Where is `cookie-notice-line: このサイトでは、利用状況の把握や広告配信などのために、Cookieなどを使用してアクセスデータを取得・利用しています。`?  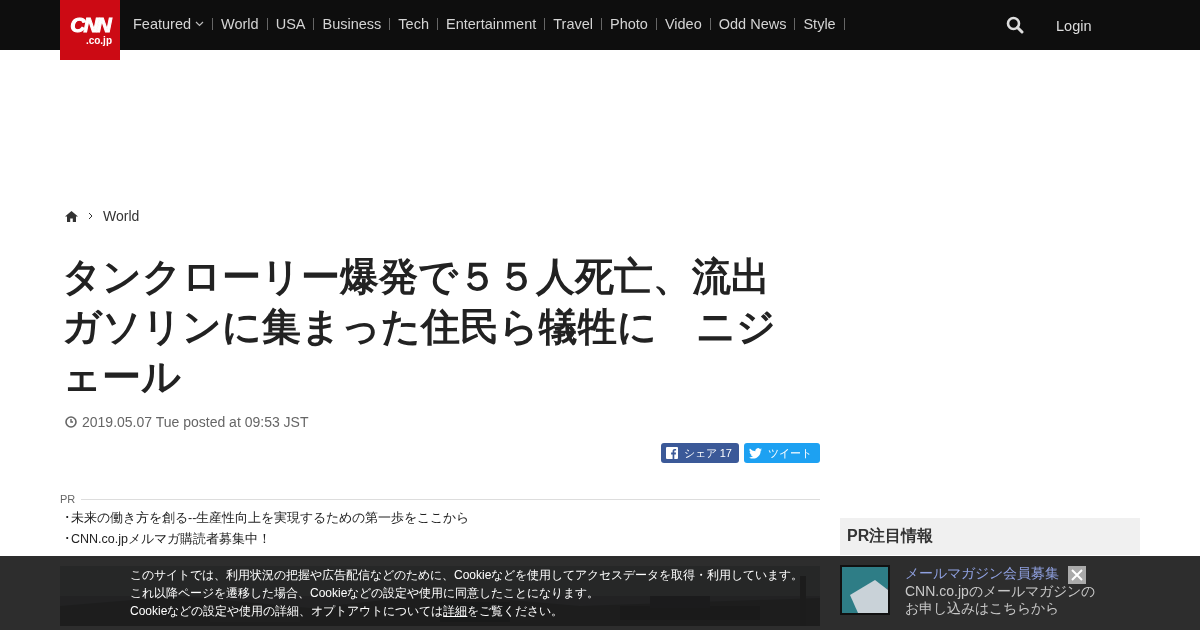 cookie-notice-line: このサイトでは、利用状況の把握や広告配信などのために、Cookieなどを使用してアクセスデータを取得・利用しています。 is located at coordinates (467, 575).